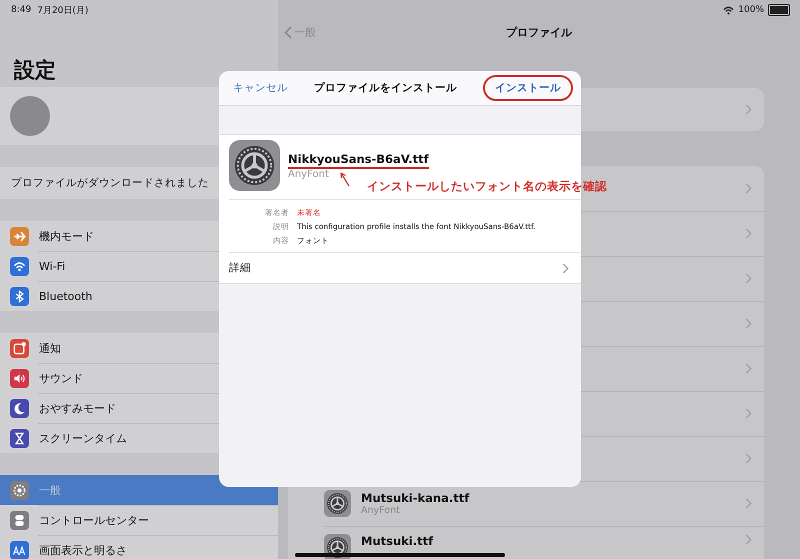 The height and width of the screenshot is (559, 800). I want to click on annotation-note: インストールしたいフォント名の表示を確認, so click(487, 186).